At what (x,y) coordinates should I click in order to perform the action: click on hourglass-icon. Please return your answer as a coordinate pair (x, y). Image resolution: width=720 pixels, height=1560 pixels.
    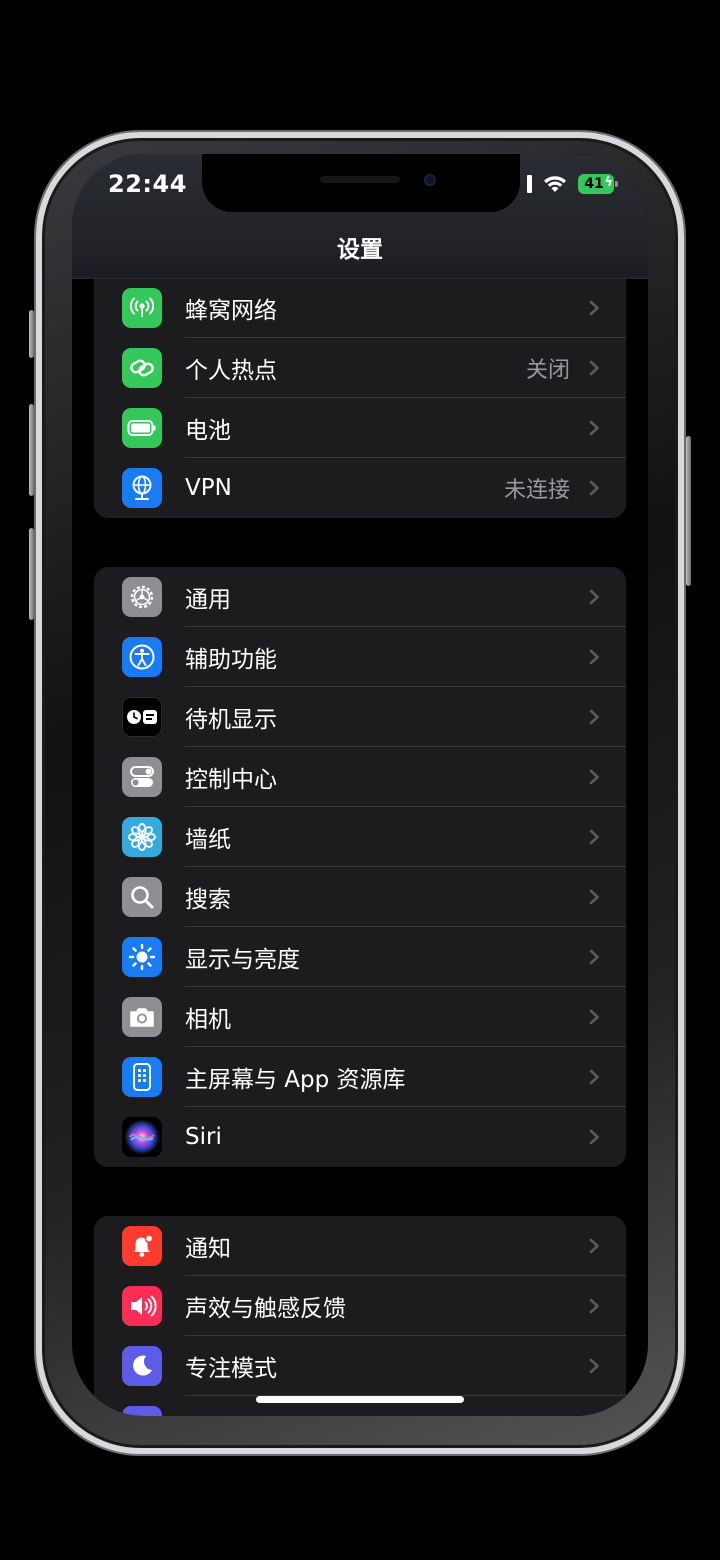
    Looking at the image, I should click on (142, 1411).